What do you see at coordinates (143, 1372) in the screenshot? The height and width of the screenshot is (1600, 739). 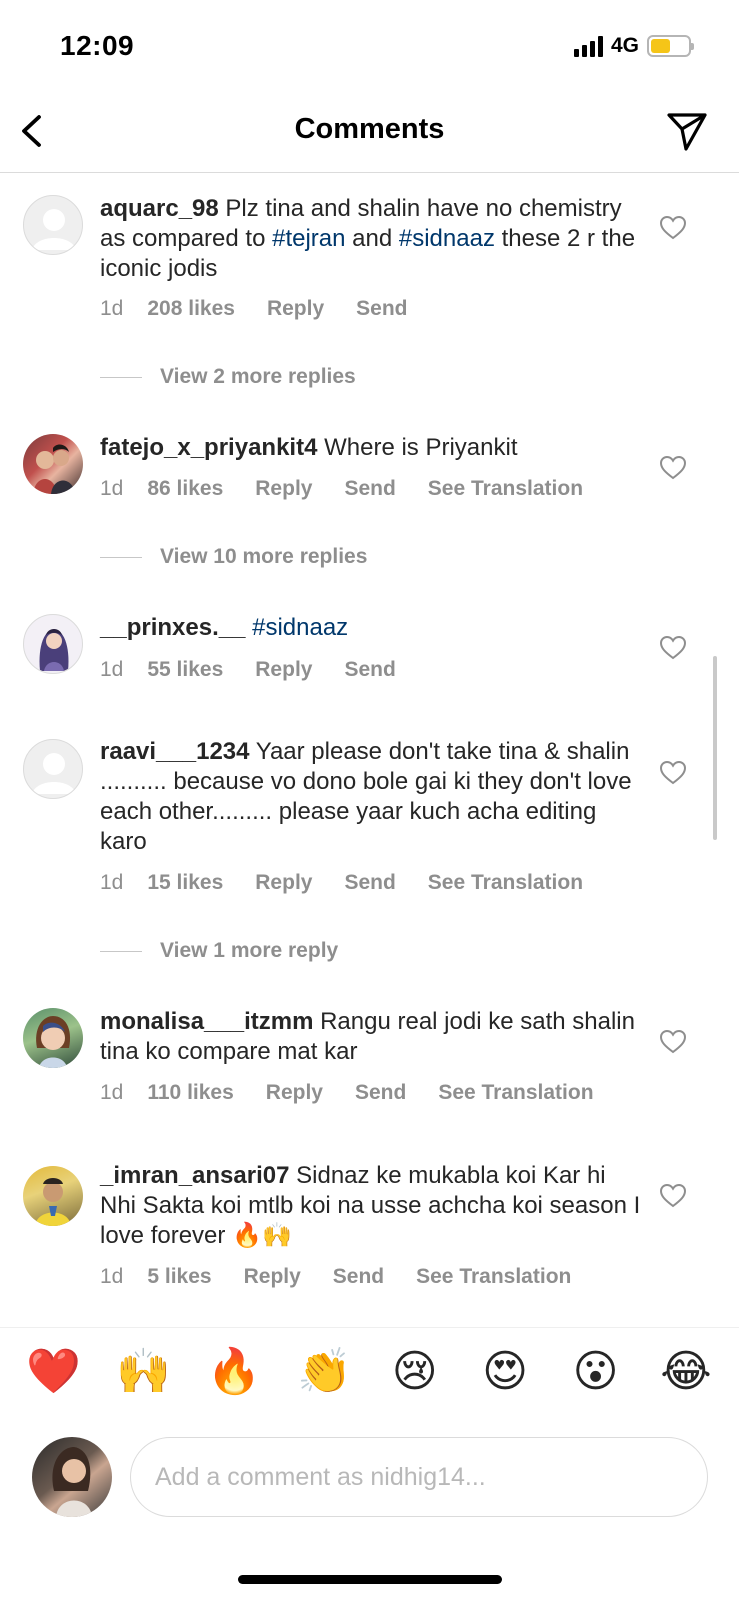 I see `emoji-raised-hands-button: 🙌` at bounding box center [143, 1372].